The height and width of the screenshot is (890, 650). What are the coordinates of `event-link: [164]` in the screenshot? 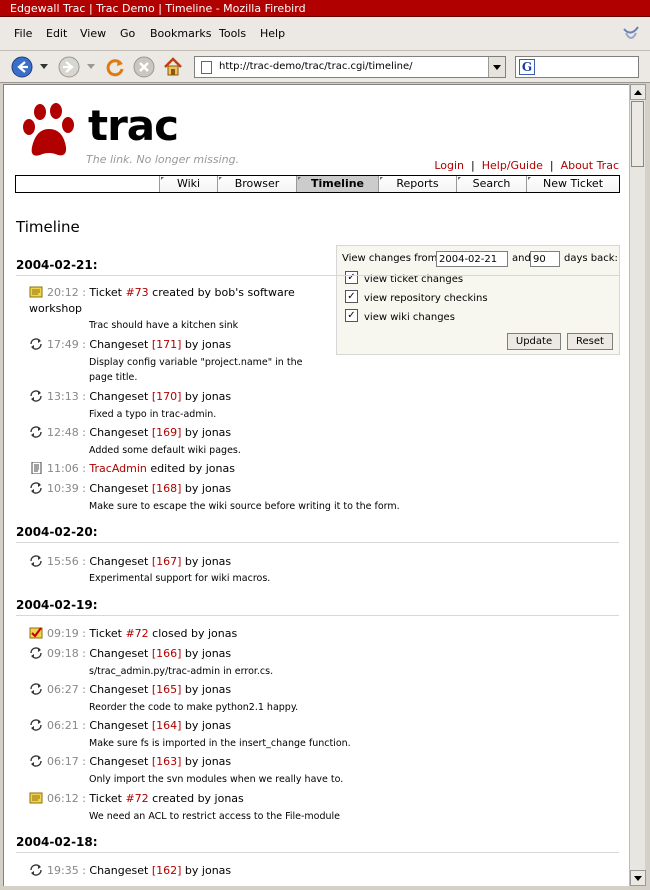 It's located at (167, 725).